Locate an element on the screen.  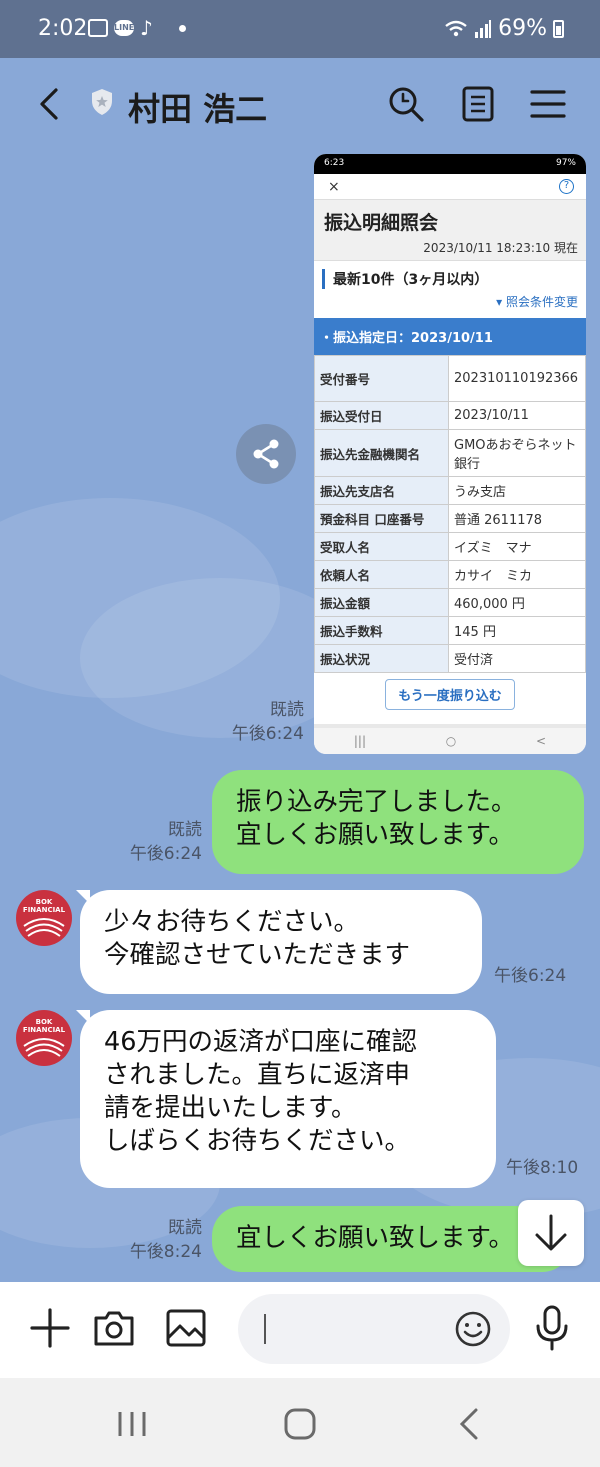
message-input is located at coordinates (374, 1329).